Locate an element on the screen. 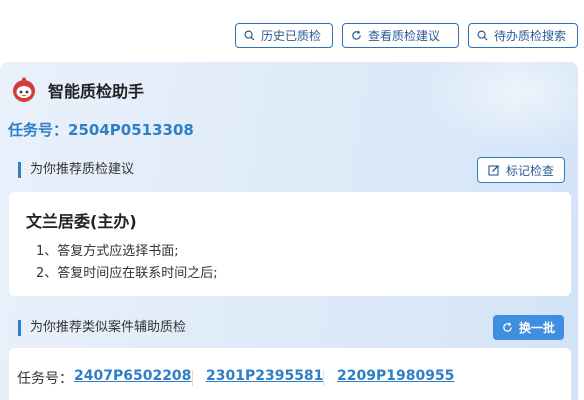  current-task: 任务号：2504P0513308 is located at coordinates (101, 129).